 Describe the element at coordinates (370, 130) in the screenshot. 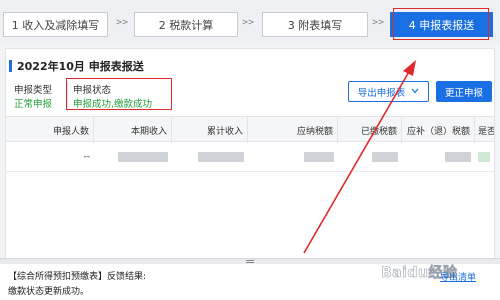

I see `col-tax-paid: 已缴税额` at that location.